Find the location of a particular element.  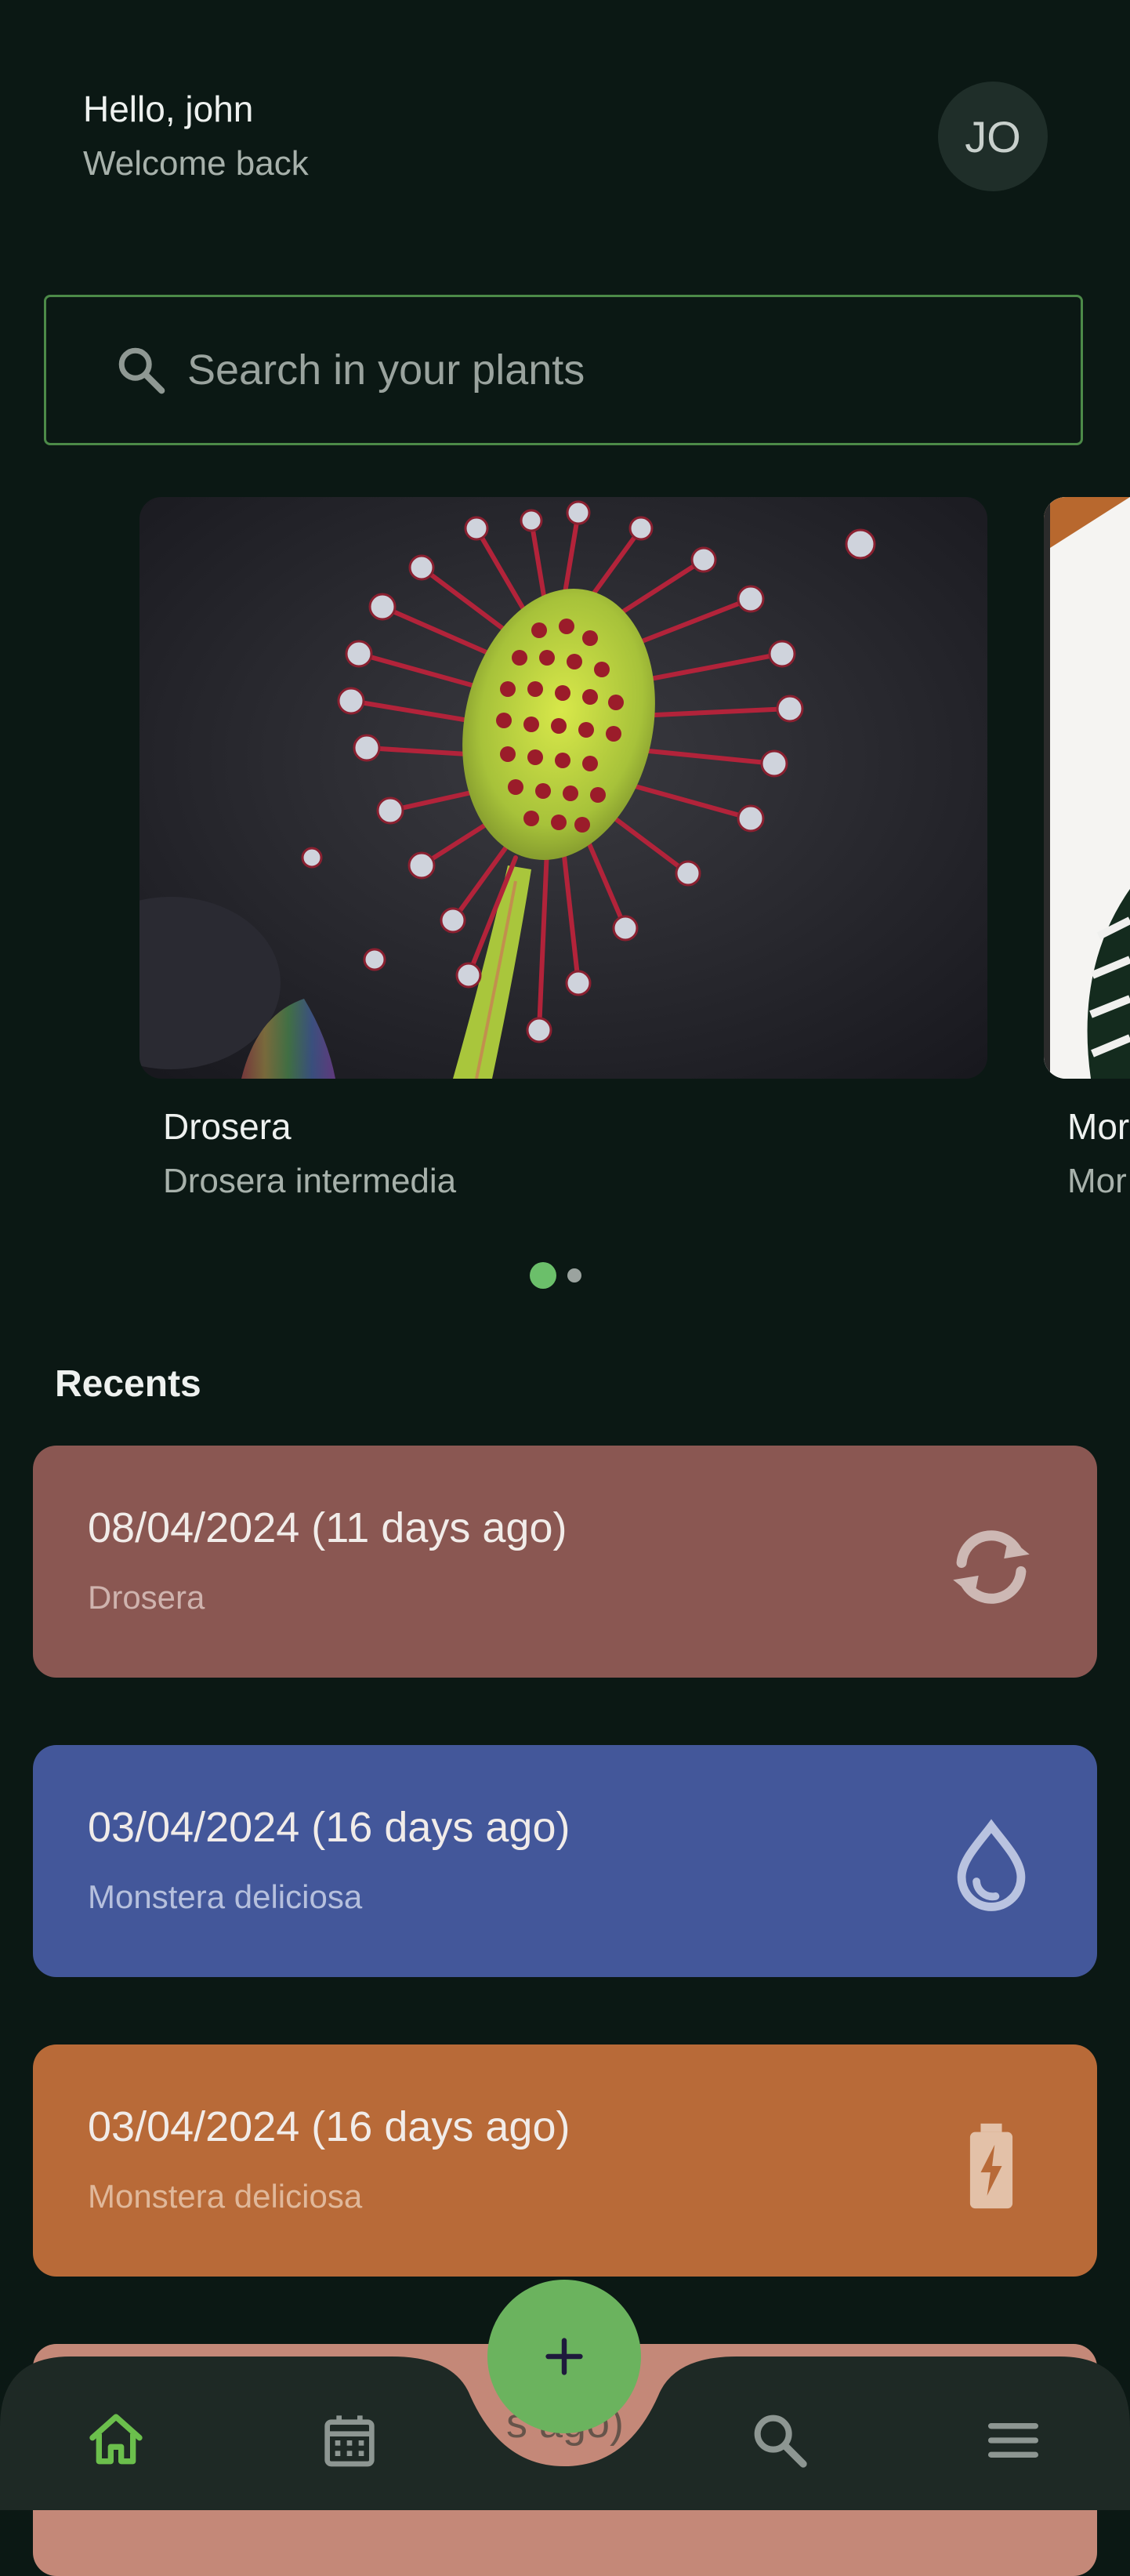

recent-date: 08/04/2024 (11 days ago) is located at coordinates (327, 1528).